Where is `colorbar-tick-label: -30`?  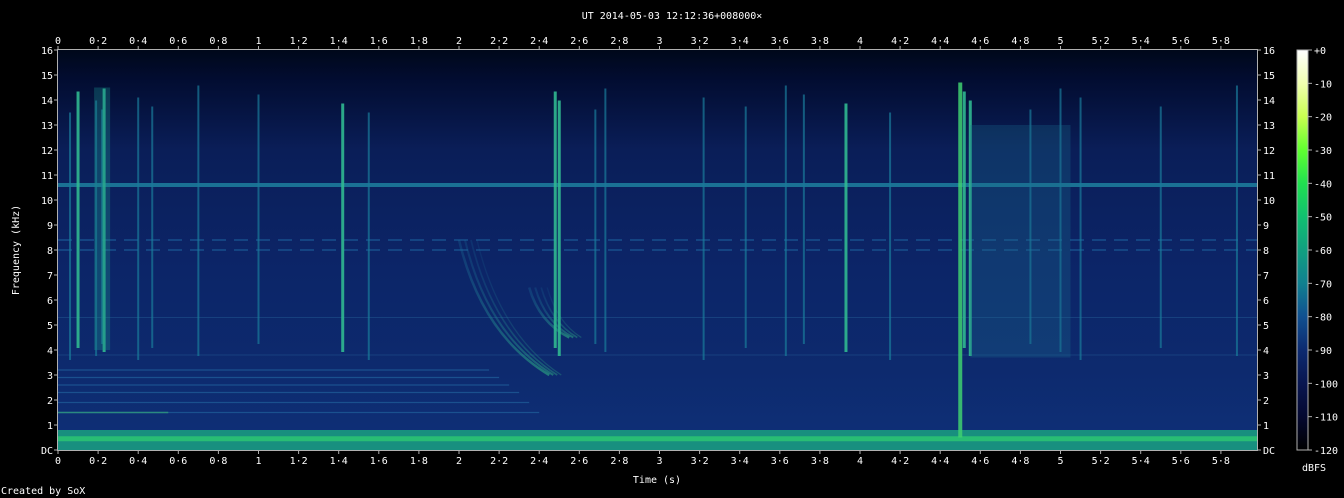 colorbar-tick-label: -30 is located at coordinates (1323, 151).